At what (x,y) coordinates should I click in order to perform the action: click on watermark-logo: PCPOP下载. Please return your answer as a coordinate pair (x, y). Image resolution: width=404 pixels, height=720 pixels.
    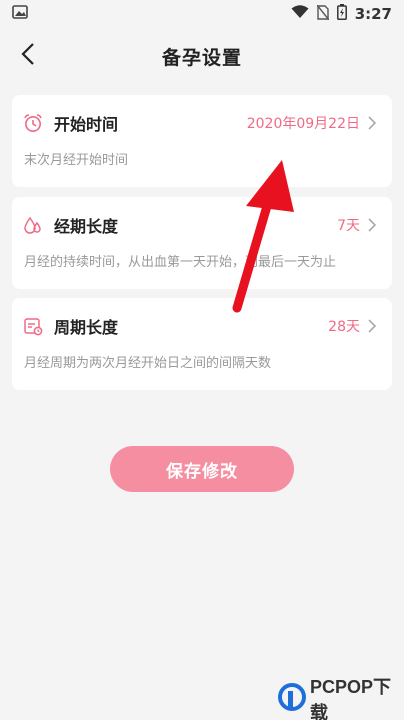
    Looking at the image, I should click on (341, 698).